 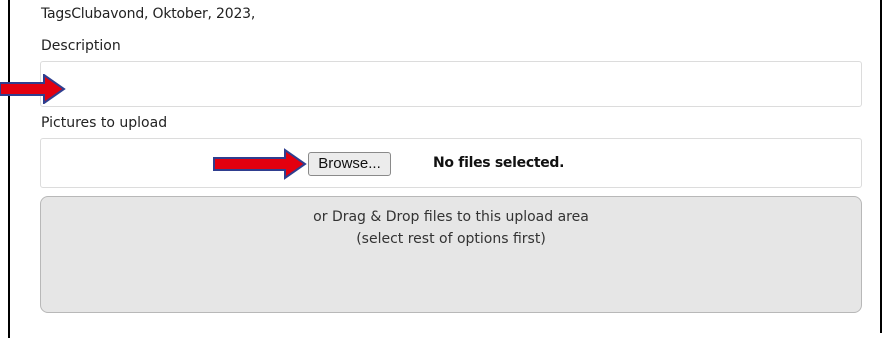 I want to click on page-frame-right-border, so click(x=881, y=166).